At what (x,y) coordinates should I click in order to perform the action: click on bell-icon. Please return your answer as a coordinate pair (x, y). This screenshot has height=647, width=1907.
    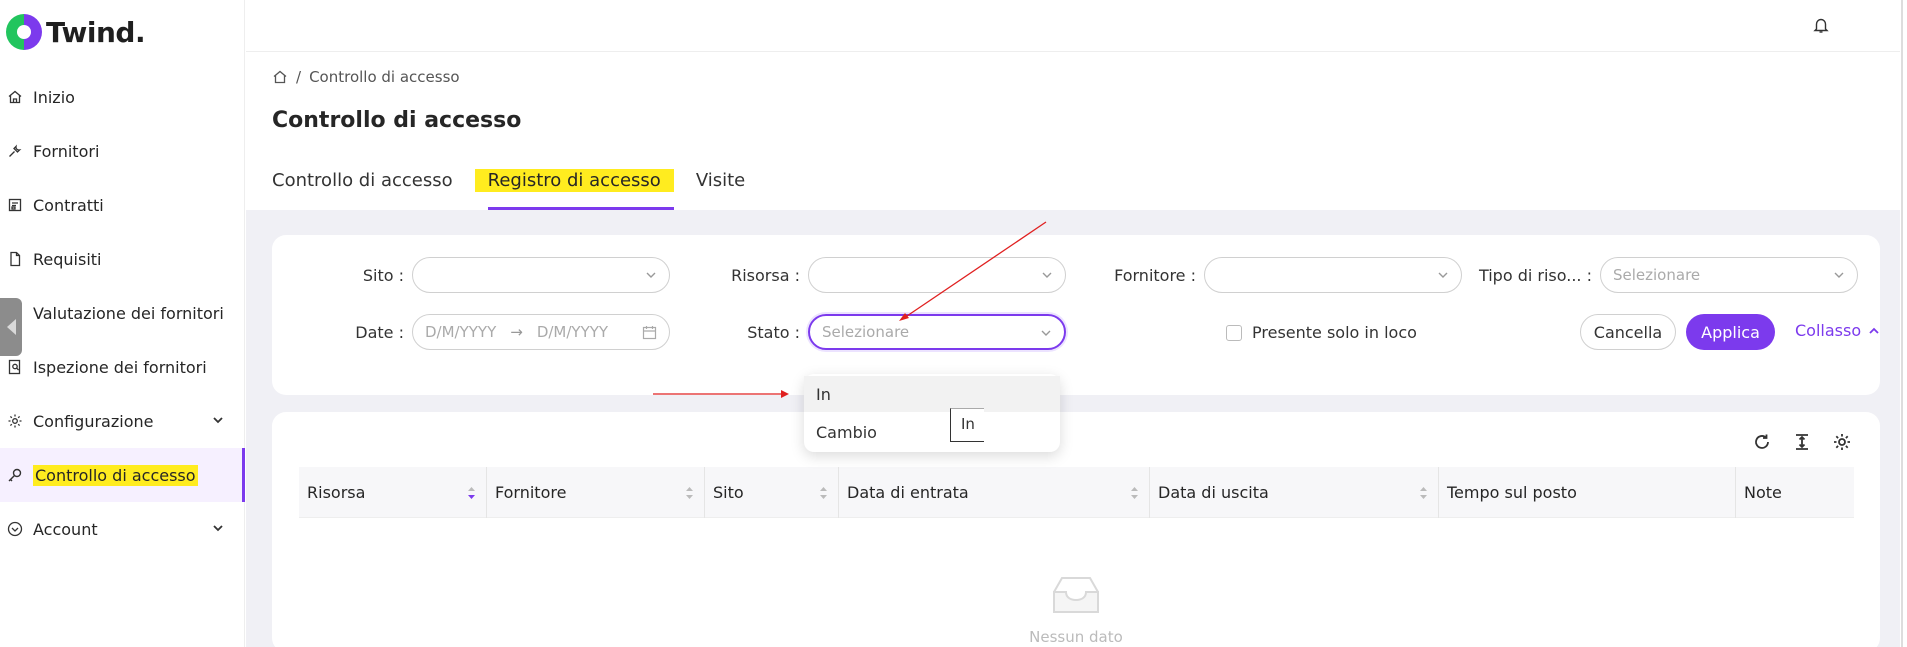
    Looking at the image, I should click on (1821, 25).